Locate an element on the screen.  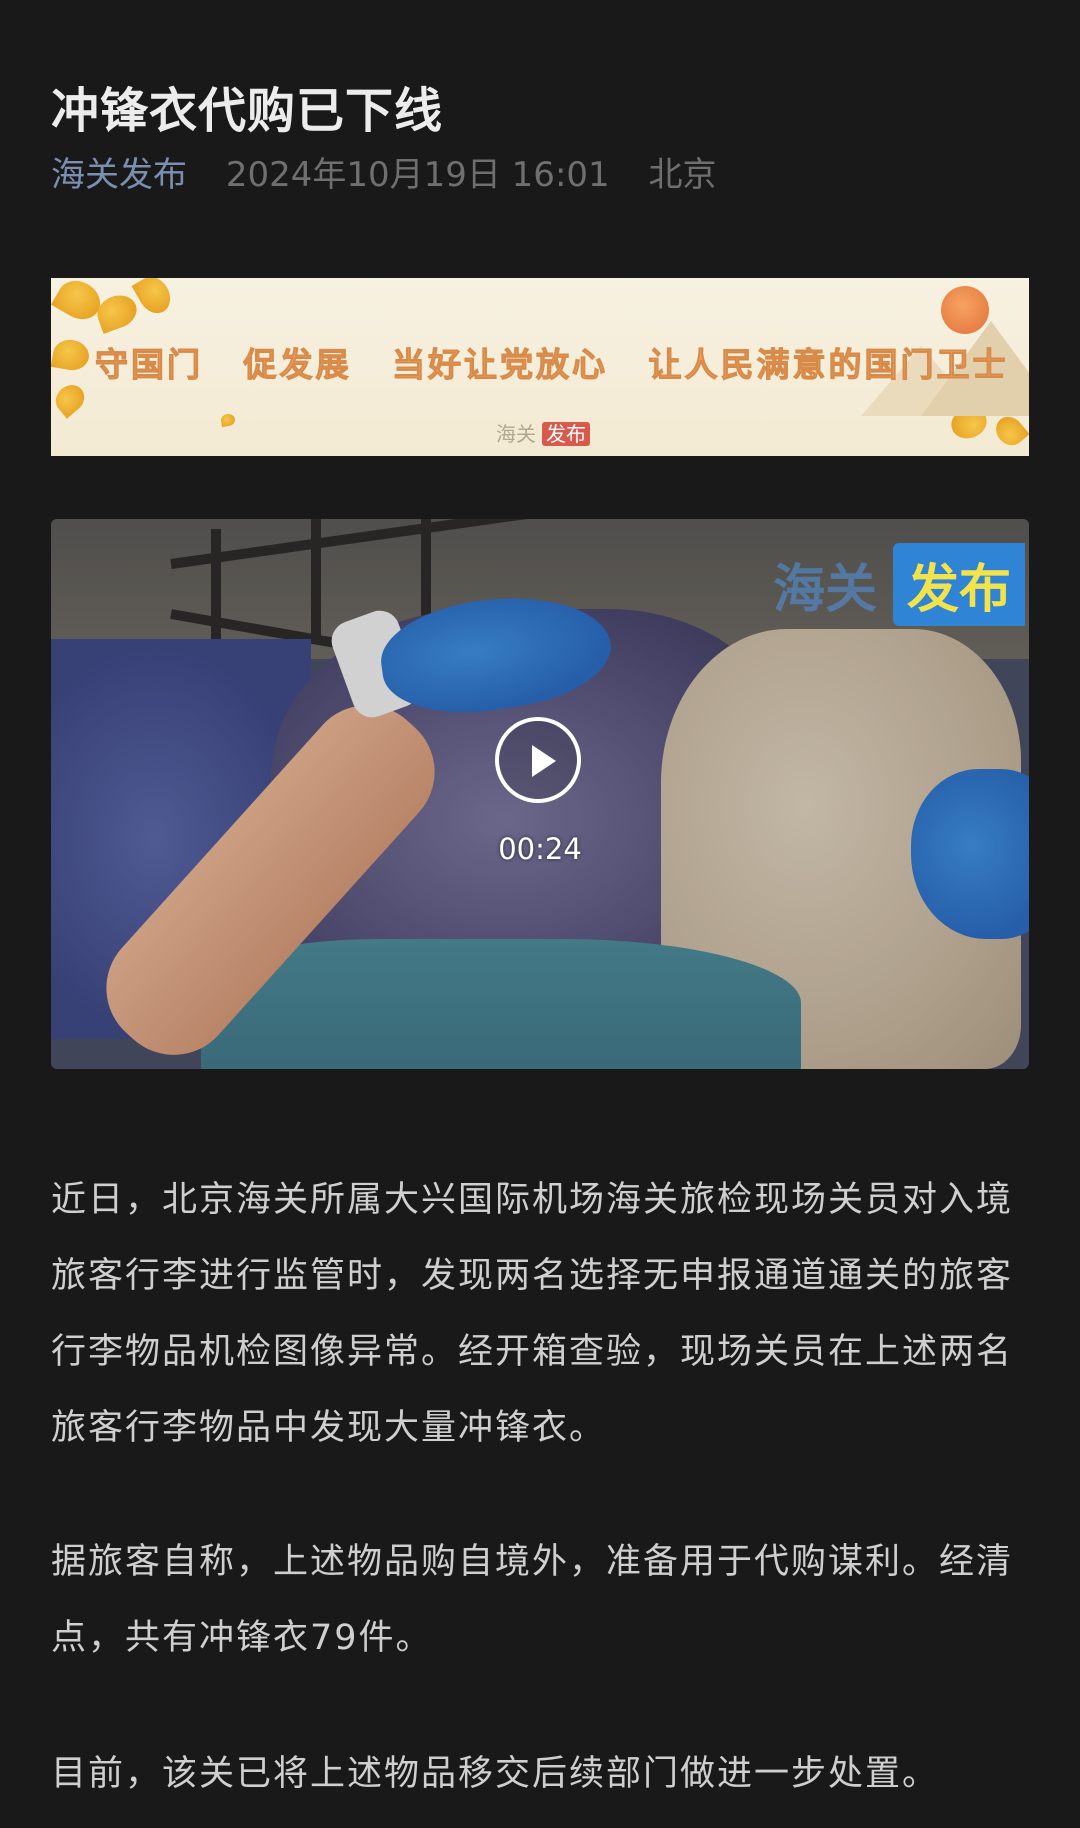
slogan-banner-image: 守国门 促发展 当好让党放心 让人民满意的国门卫士 海关 发布 is located at coordinates (540, 367).